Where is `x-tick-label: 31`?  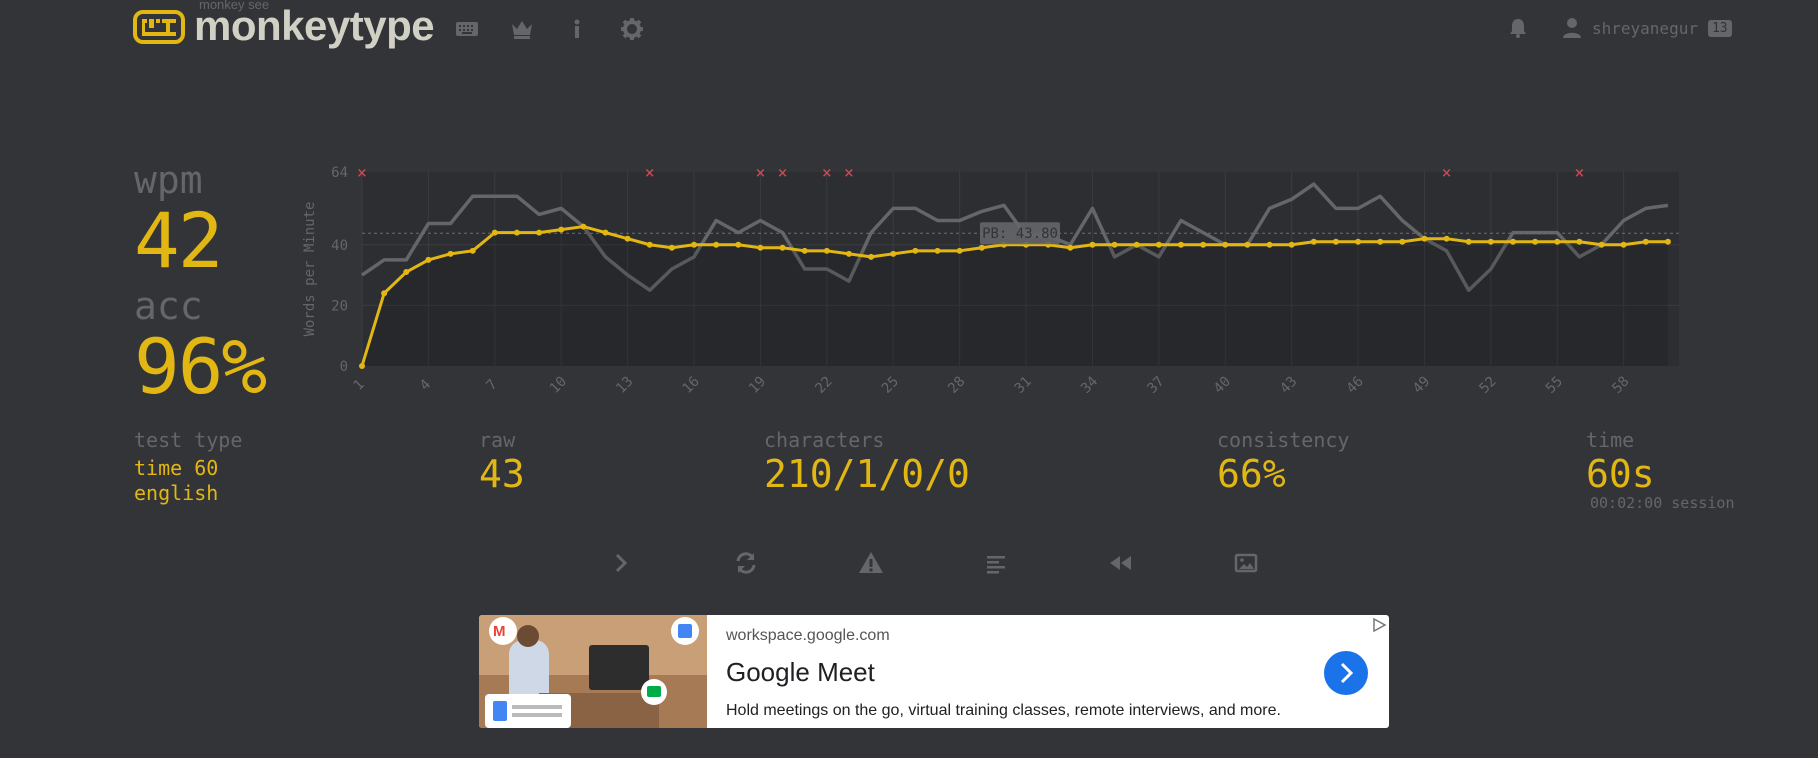 x-tick-label: 31 is located at coordinates (1023, 385).